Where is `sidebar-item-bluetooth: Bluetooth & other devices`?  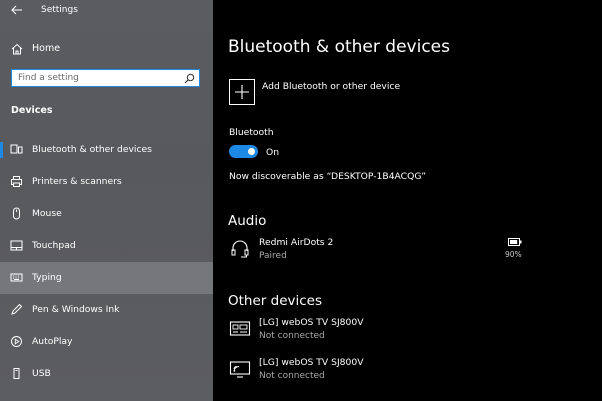
sidebar-item-bluetooth: Bluetooth & other devices is located at coordinates (106, 150).